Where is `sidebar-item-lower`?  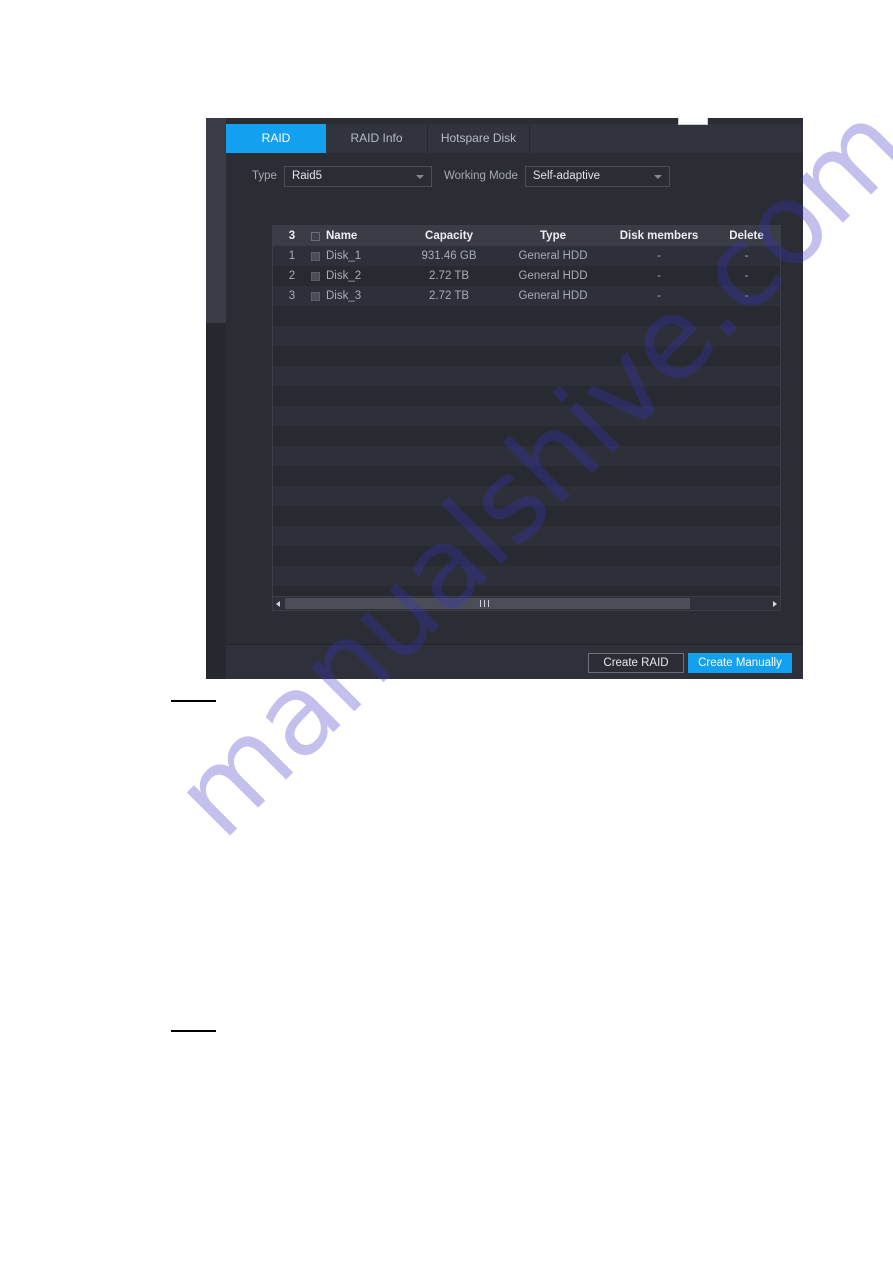 sidebar-item-lower is located at coordinates (216, 514).